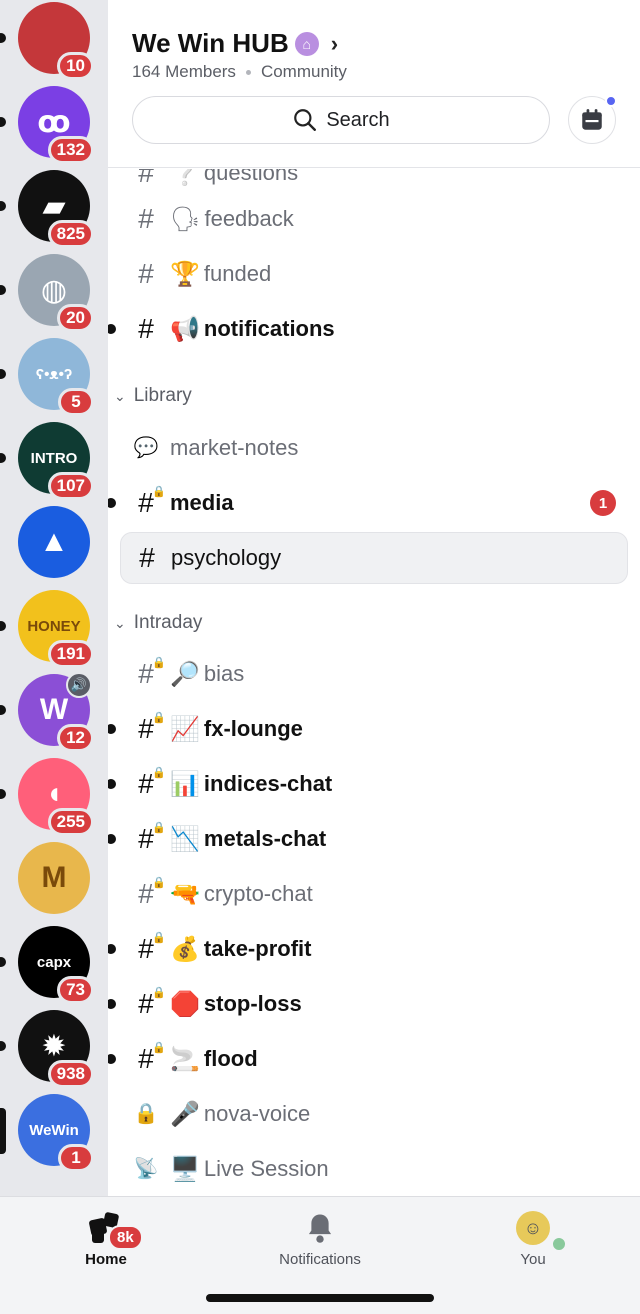 The width and height of the screenshot is (640, 1314). Describe the element at coordinates (158, 623) in the screenshot. I see `category-intraday: ⌄ Intraday` at that location.